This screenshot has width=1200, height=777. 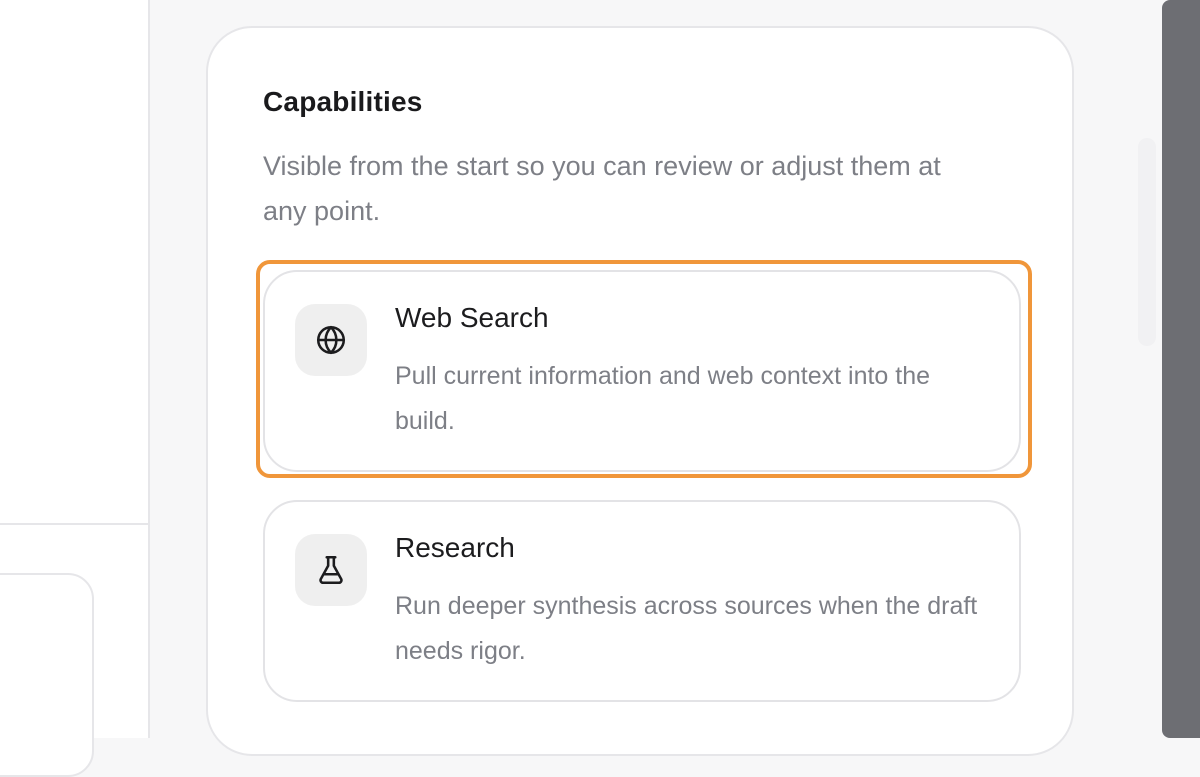 What do you see at coordinates (47, 675) in the screenshot?
I see `left-card-stub` at bounding box center [47, 675].